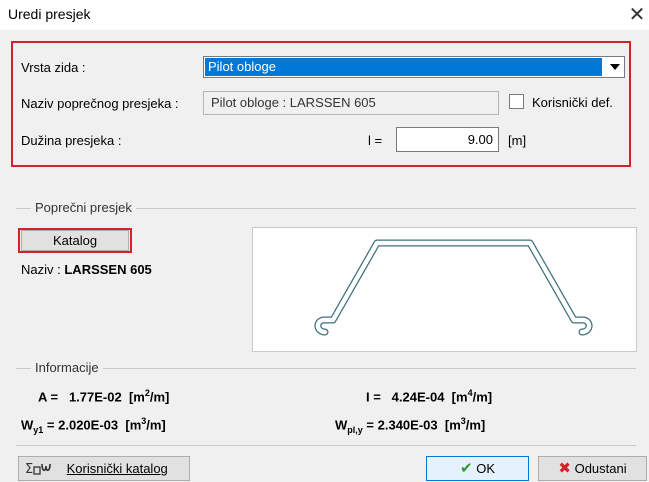 The height and width of the screenshot is (482, 649). I want to click on area-row: A = 1.77E-02 [m2/m], so click(103, 396).